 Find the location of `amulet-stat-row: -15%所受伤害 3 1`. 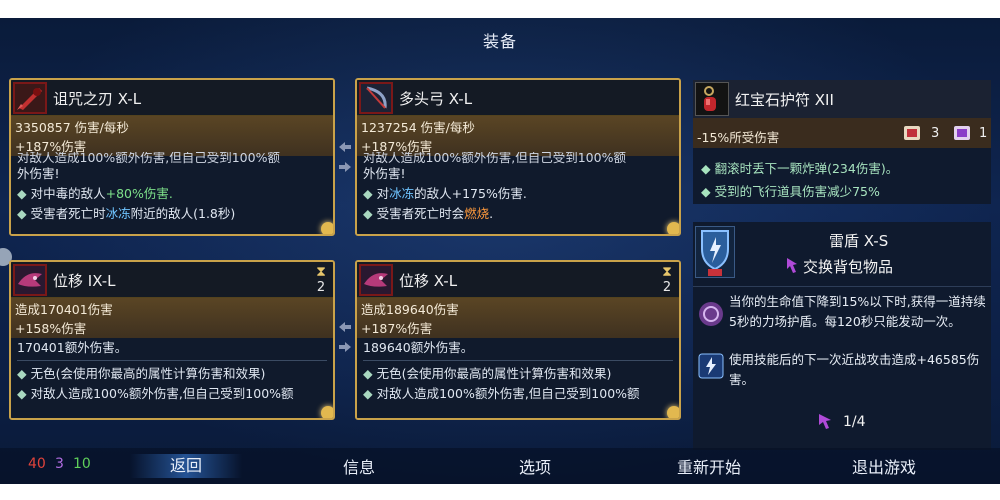

amulet-stat-row: -15%所受伤害 3 1 is located at coordinates (842, 133).